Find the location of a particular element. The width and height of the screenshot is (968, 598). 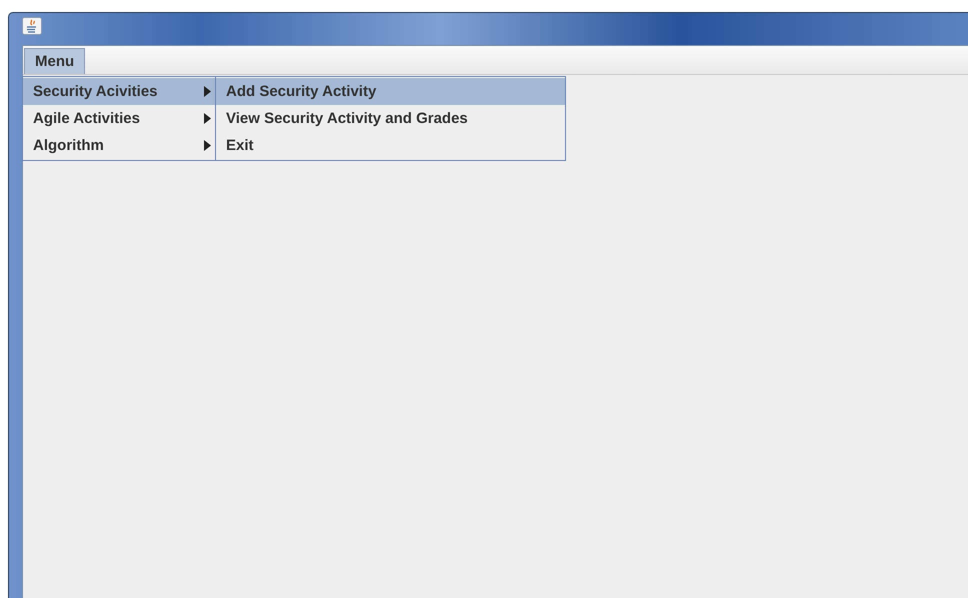

menu-bar-item: Menu is located at coordinates (55, 61).